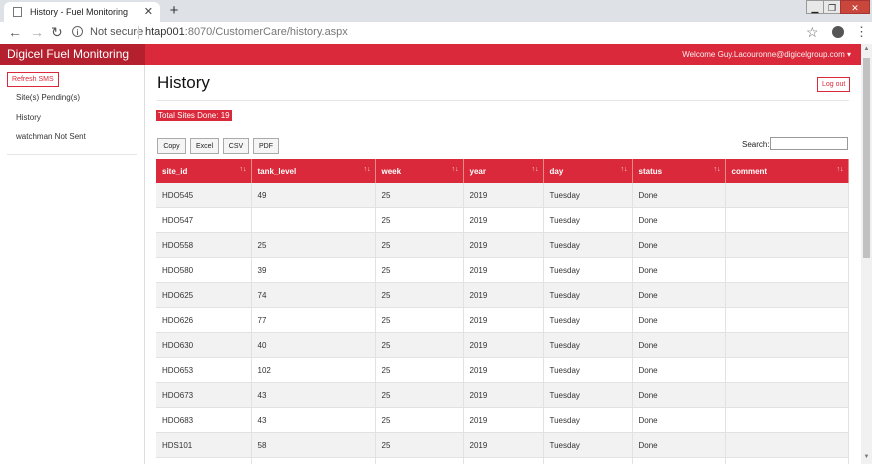 The image size is (872, 464). I want to click on column-header-week: week ↑↓, so click(419, 171).